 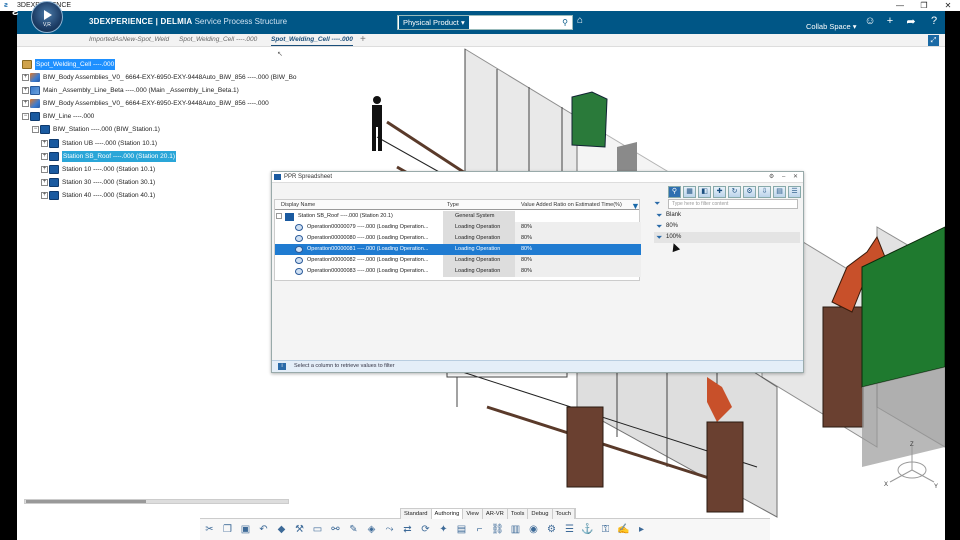 What do you see at coordinates (317, 529) in the screenshot?
I see `screen-icon: ▭` at bounding box center [317, 529].